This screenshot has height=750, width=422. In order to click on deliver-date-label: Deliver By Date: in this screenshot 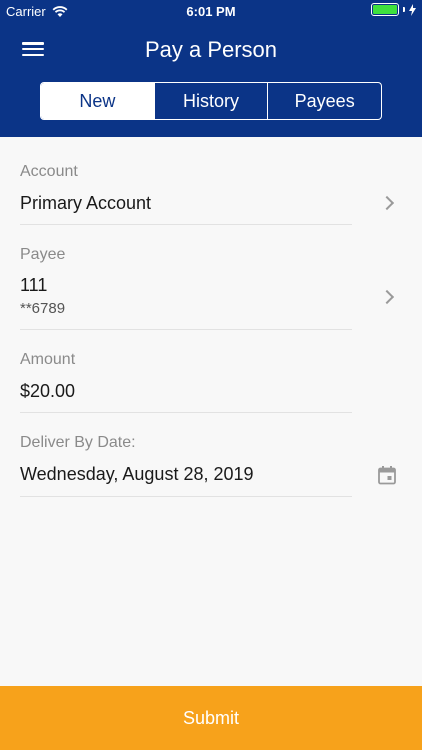, I will do `click(78, 442)`.